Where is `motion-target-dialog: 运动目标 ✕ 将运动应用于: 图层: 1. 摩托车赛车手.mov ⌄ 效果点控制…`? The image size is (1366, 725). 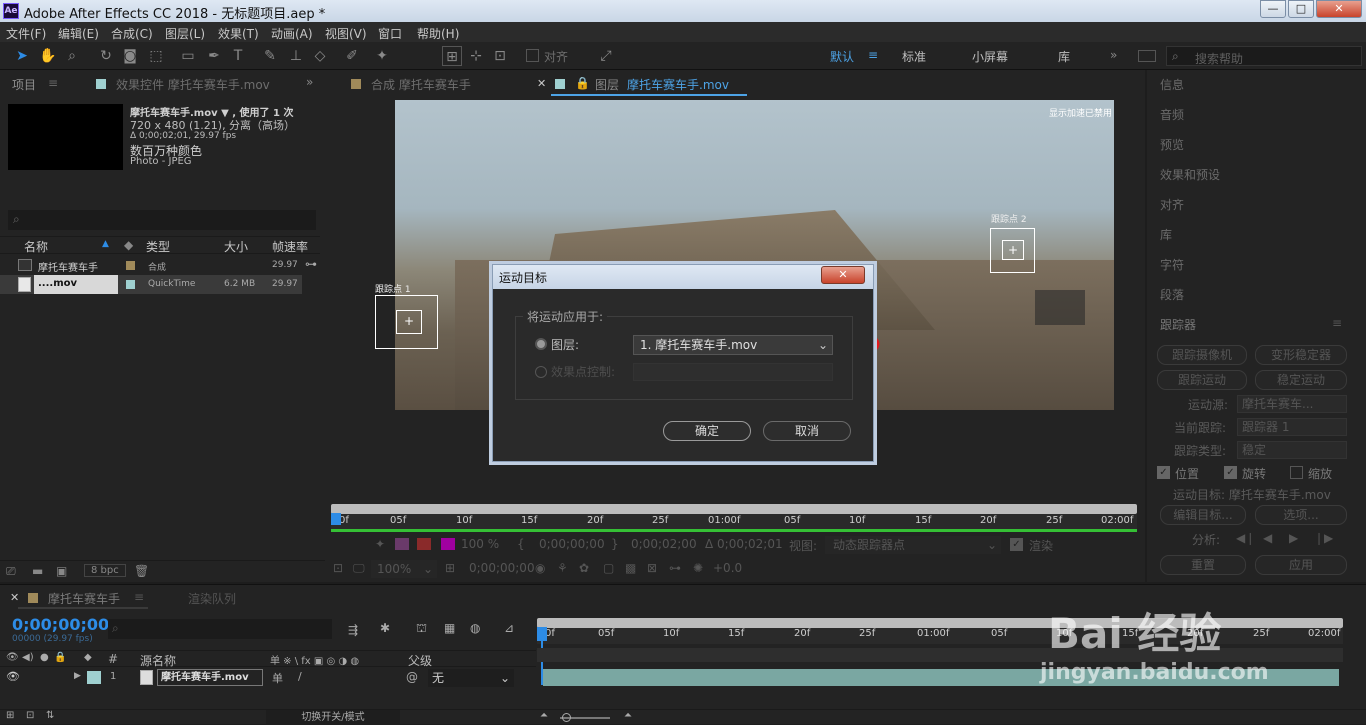
motion-target-dialog: 运动目标 ✕ 将运动应用于: 图层: 1. 摩托车赛车手.mov ⌄ 效果点控制… is located at coordinates (683, 363).